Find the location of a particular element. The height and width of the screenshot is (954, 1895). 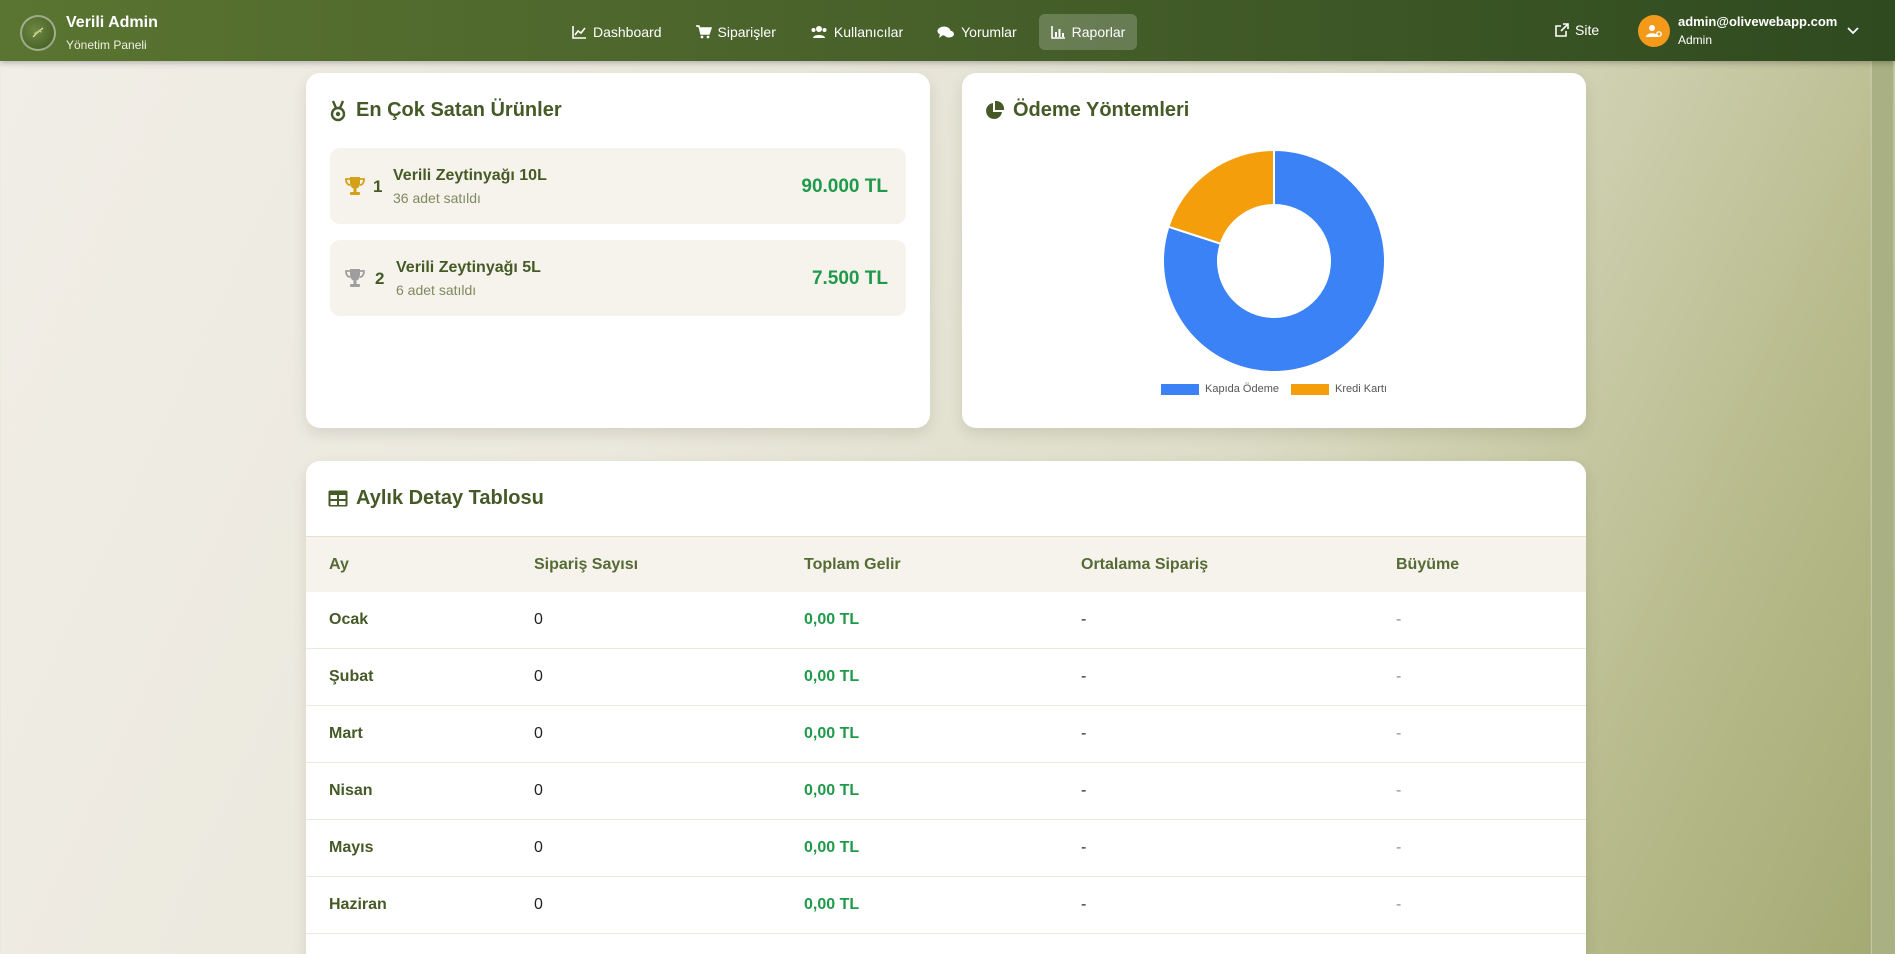

table-icon is located at coordinates (338, 498).